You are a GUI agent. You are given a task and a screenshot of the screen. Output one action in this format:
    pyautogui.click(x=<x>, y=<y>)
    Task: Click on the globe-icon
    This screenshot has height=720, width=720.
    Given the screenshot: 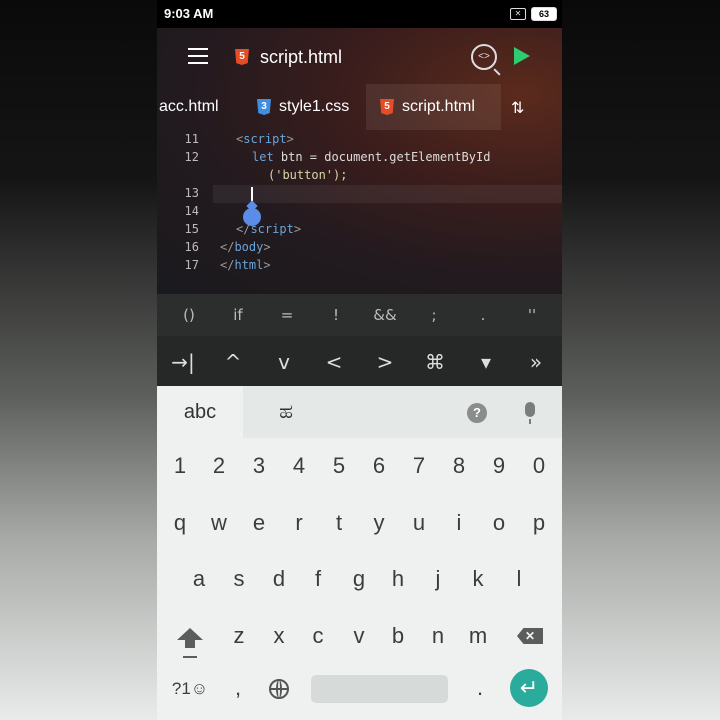 What is the action you would take?
    pyautogui.click(x=279, y=689)
    